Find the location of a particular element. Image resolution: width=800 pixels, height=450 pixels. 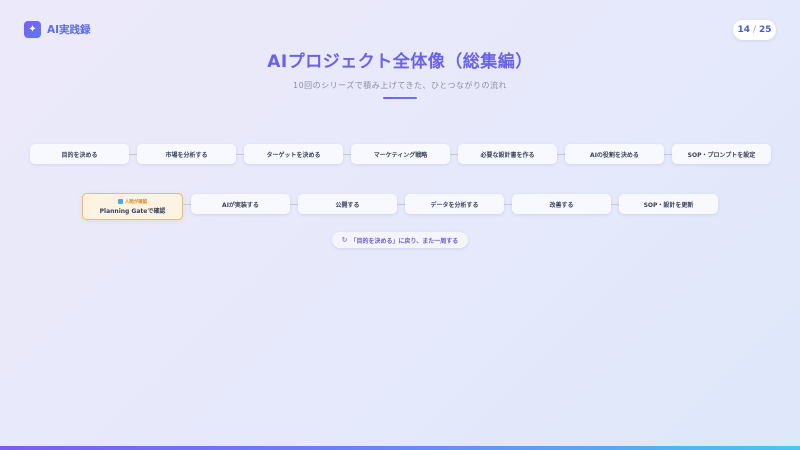

step-publish: 公開する is located at coordinates (347, 204).